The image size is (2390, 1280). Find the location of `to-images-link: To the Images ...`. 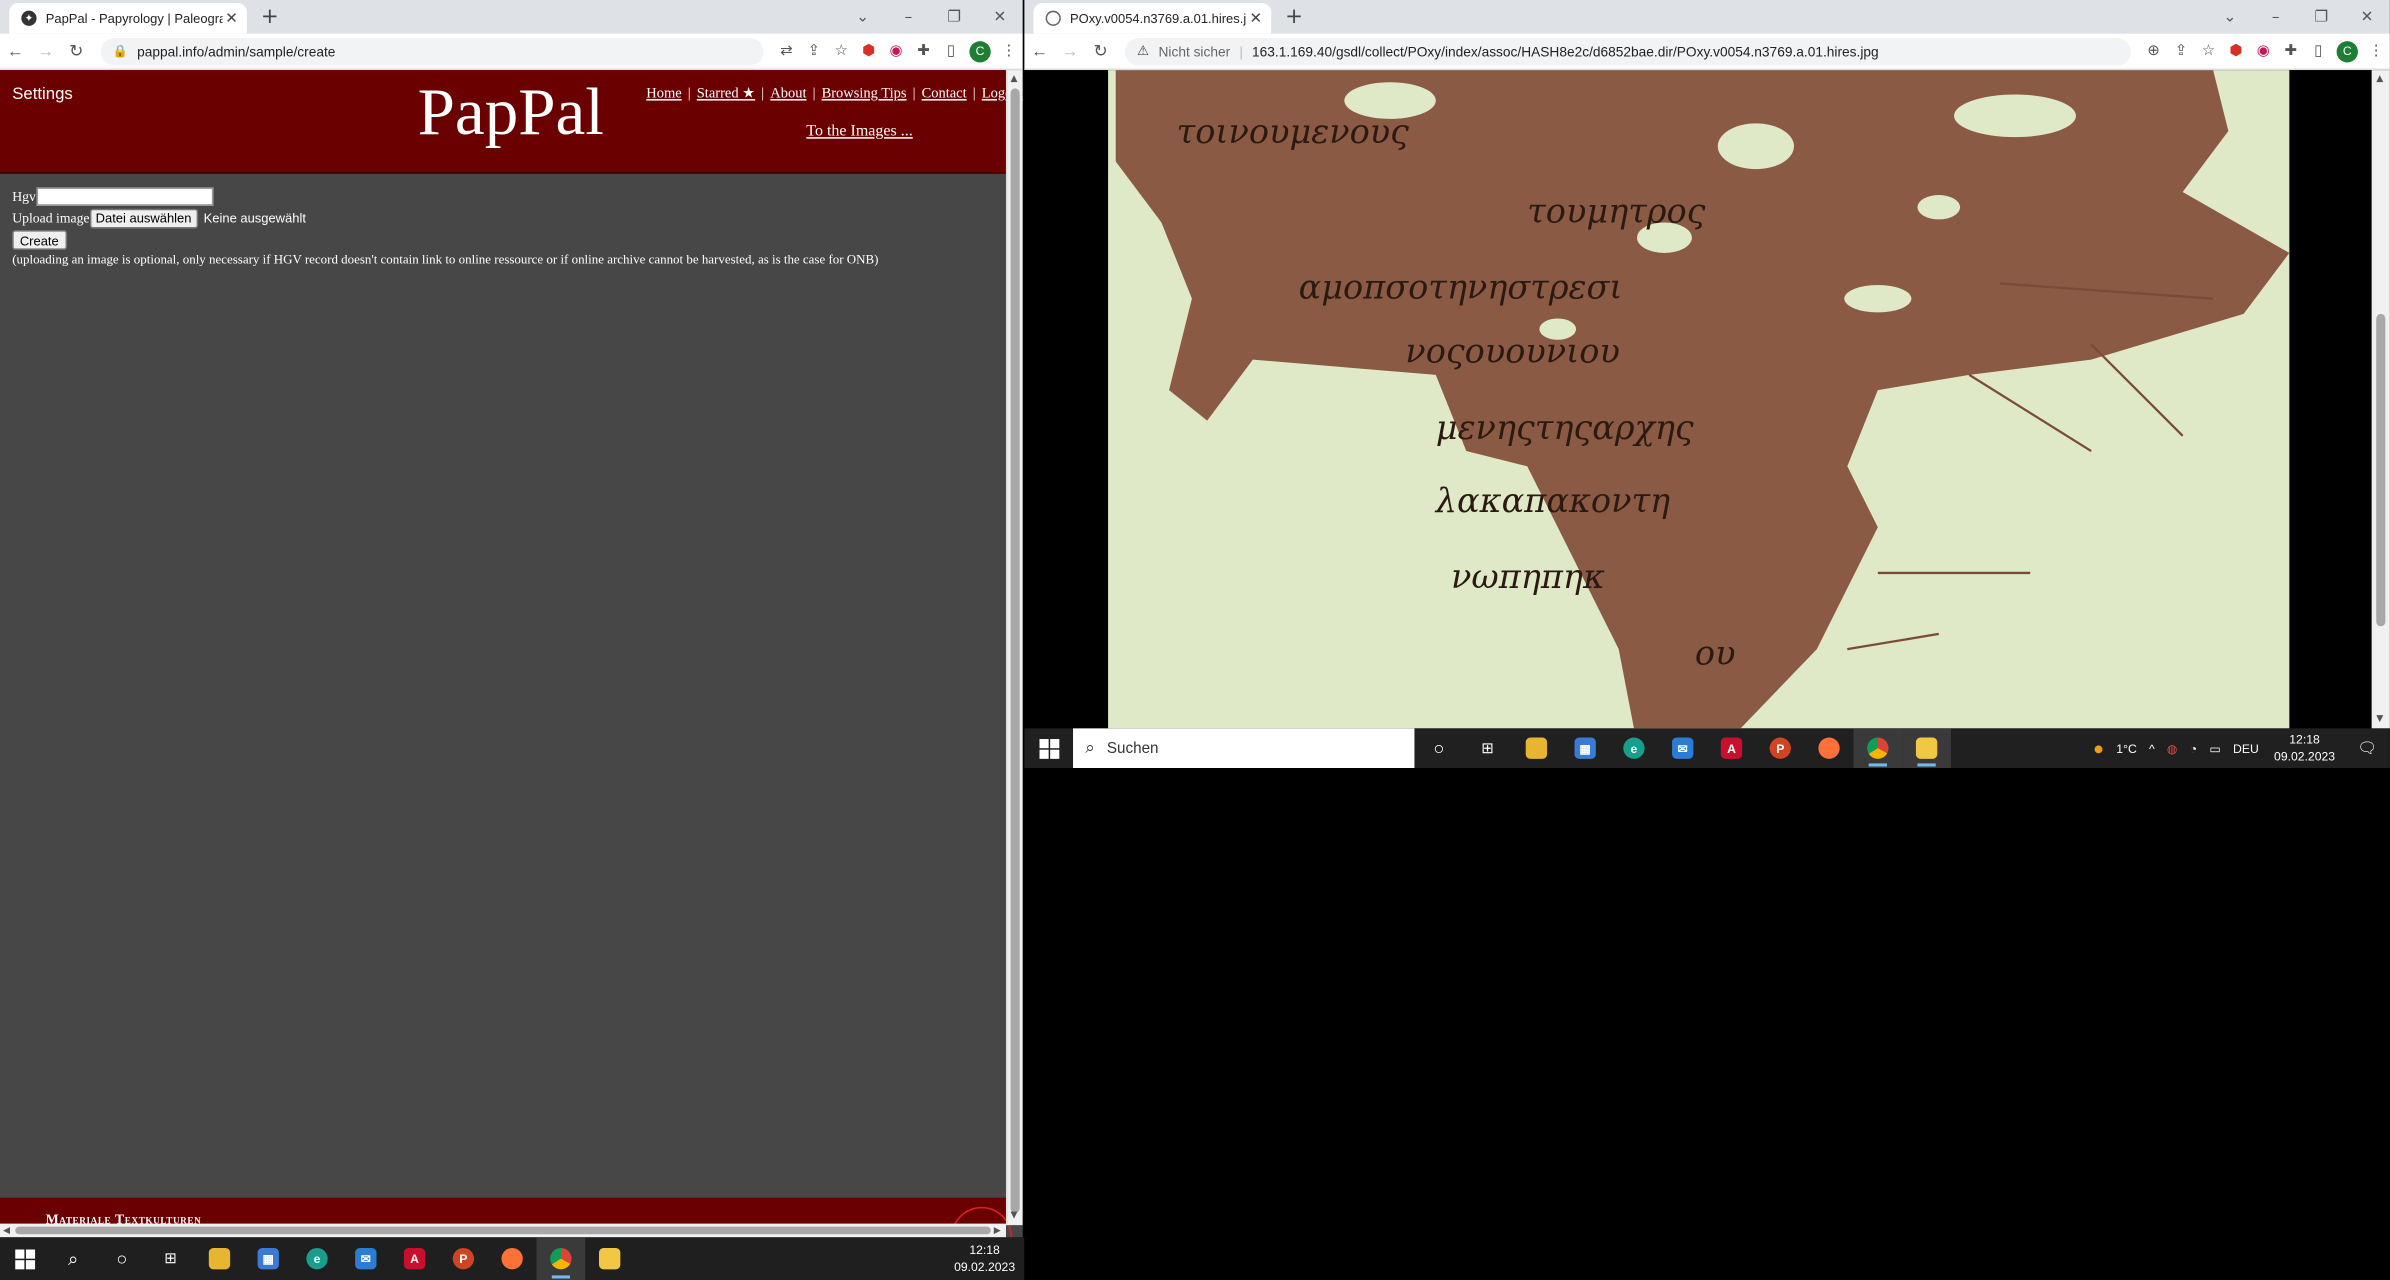

to-images-link: To the Images ... is located at coordinates (859, 131).